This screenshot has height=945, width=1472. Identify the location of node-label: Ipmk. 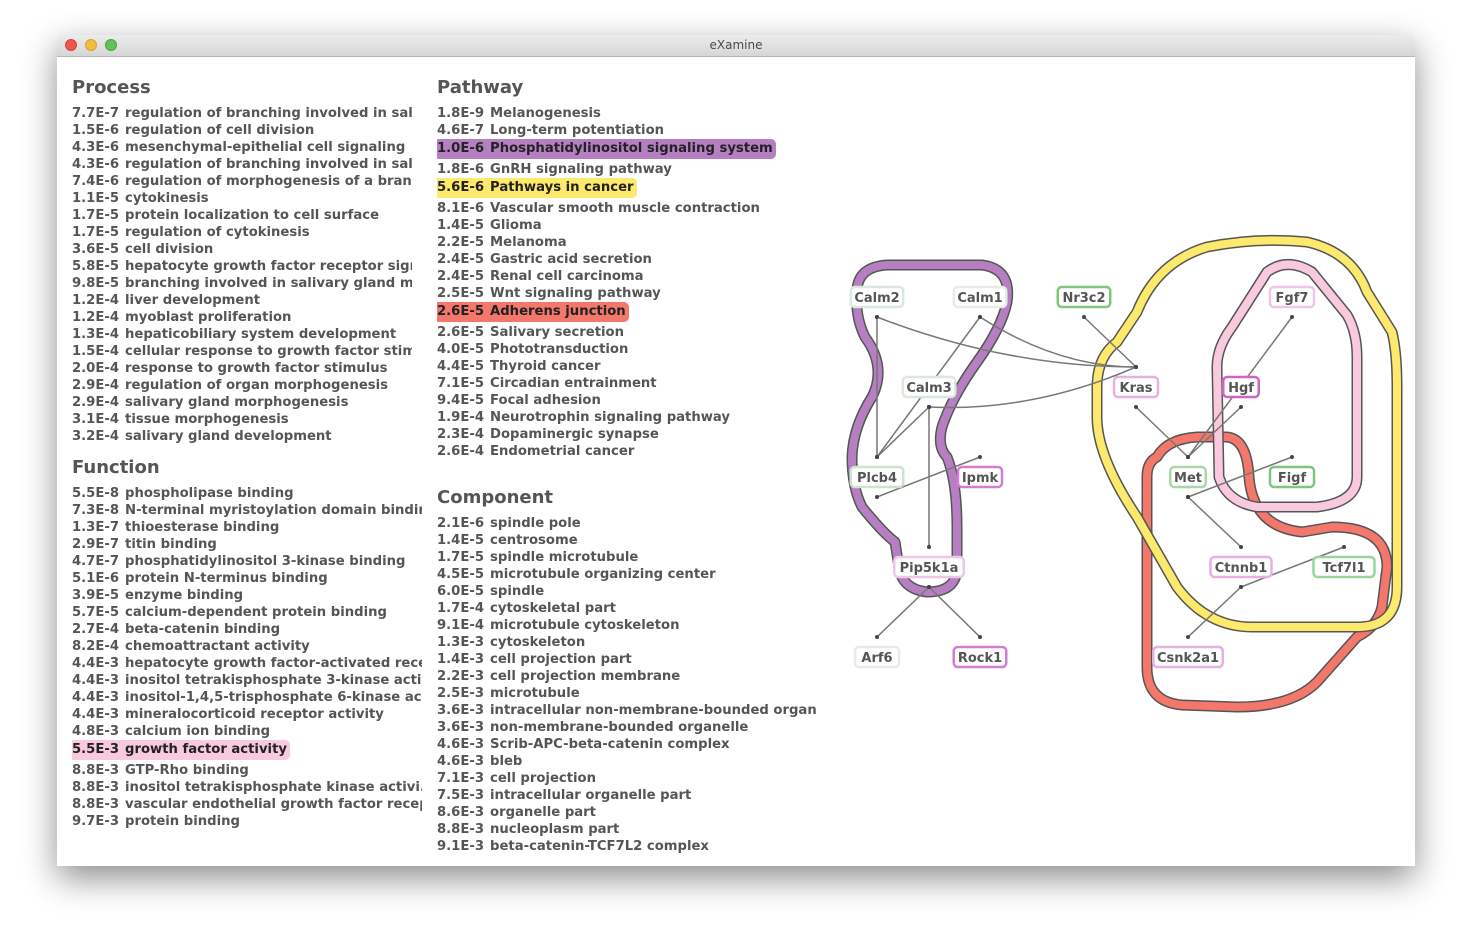
(980, 478).